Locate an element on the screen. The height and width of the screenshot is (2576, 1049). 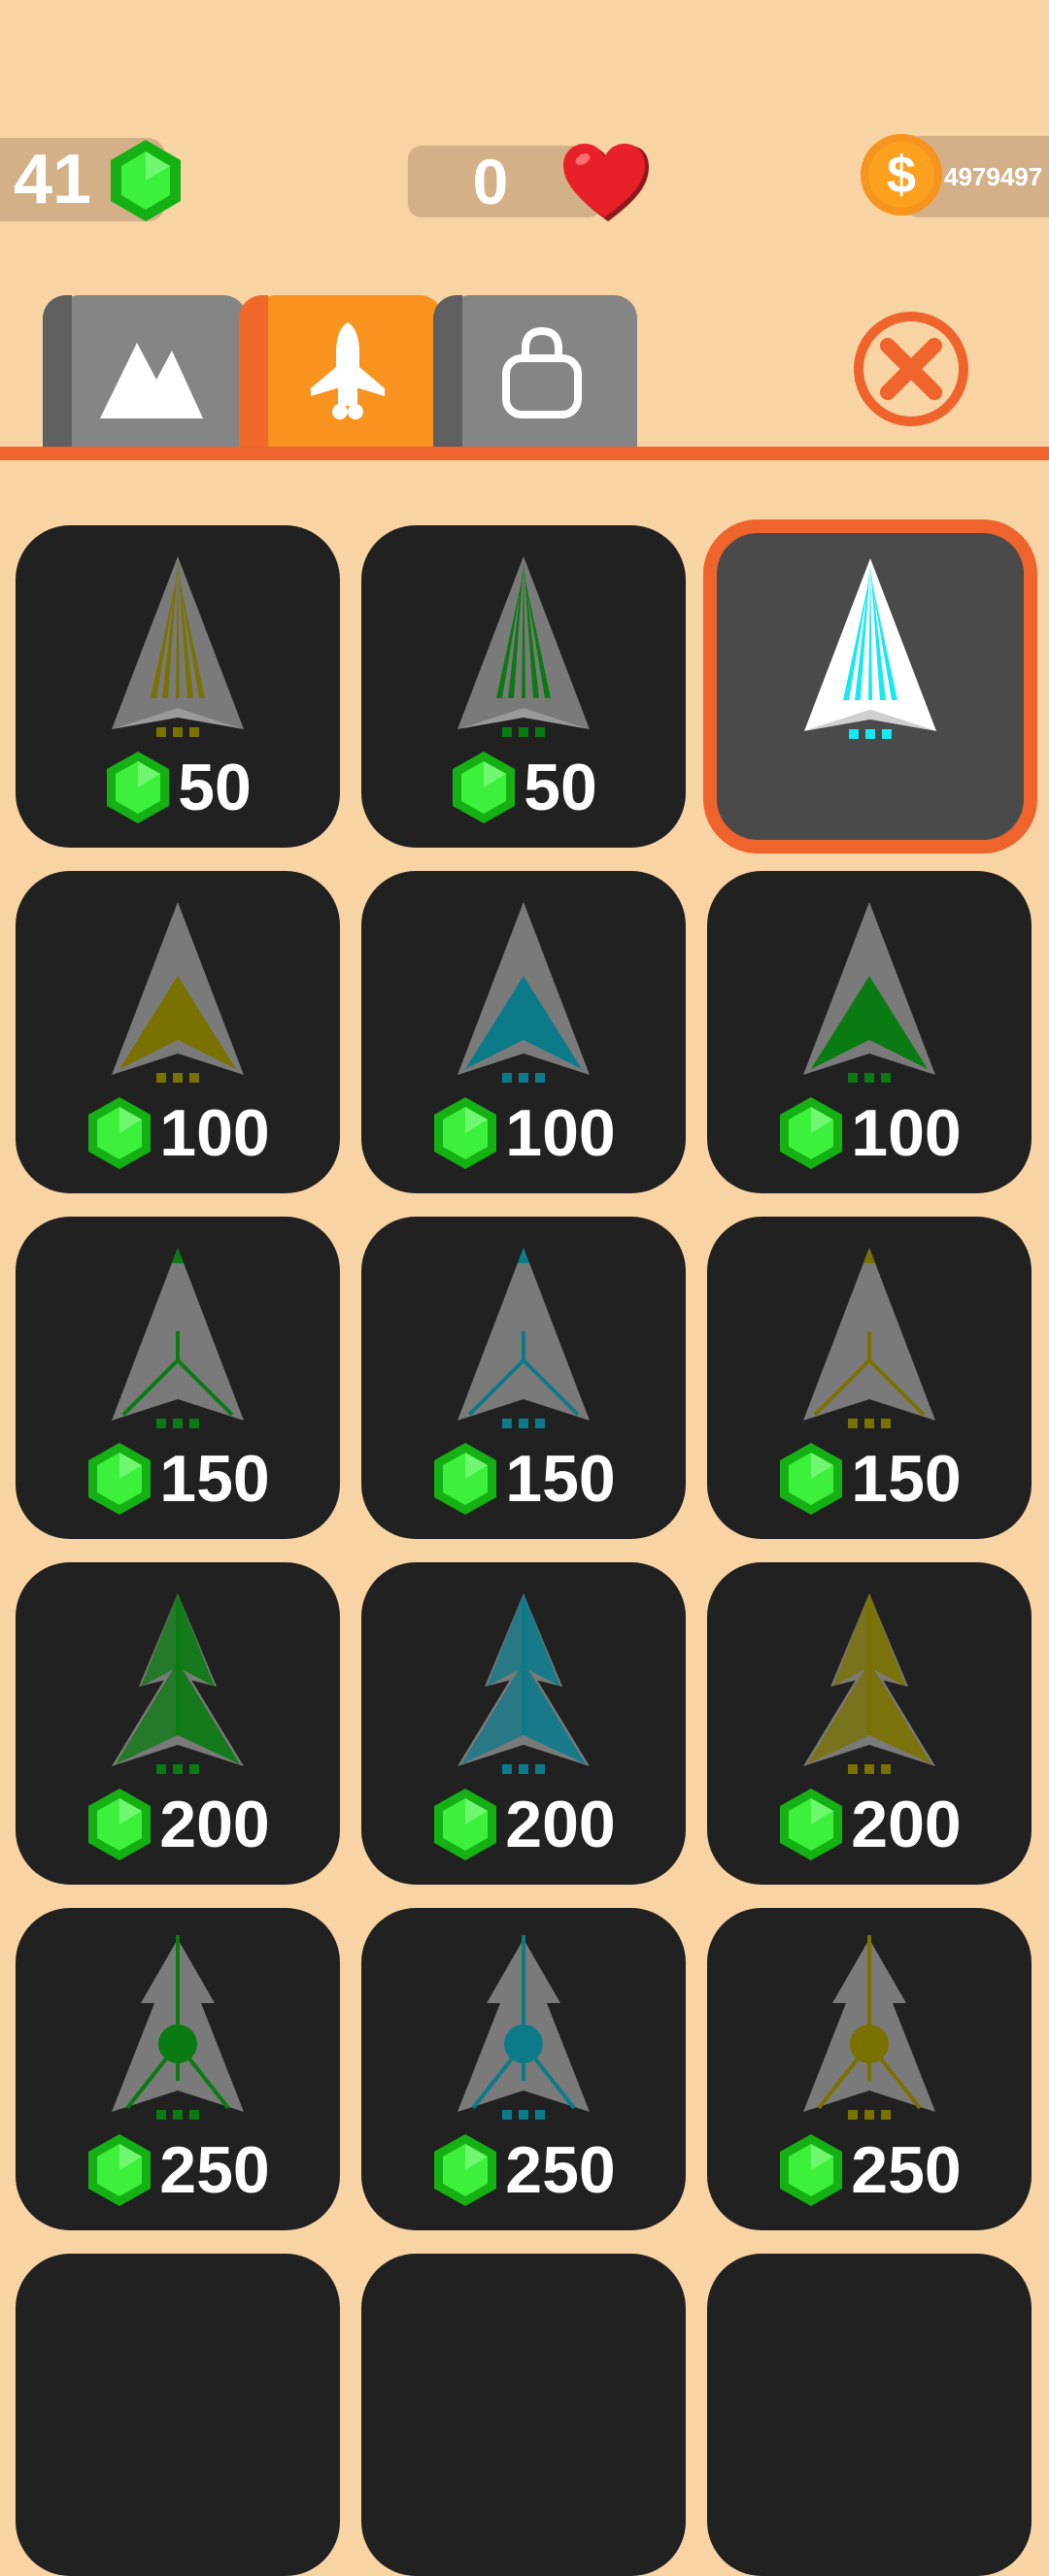
coin-icon: $ is located at coordinates (901, 175).